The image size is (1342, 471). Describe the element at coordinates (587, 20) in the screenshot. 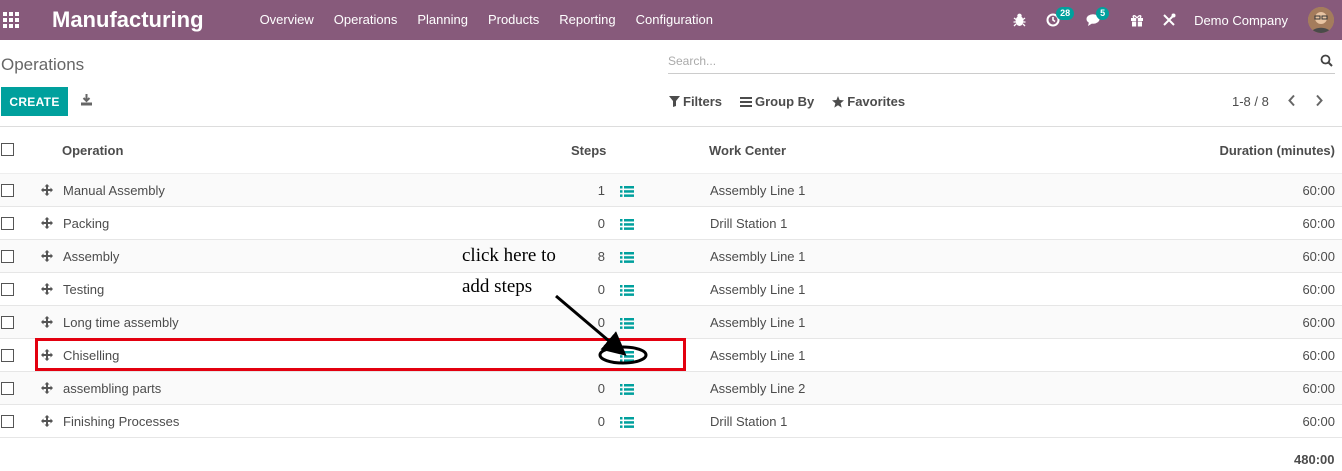

I see `menu-reporting: Reporting` at that location.